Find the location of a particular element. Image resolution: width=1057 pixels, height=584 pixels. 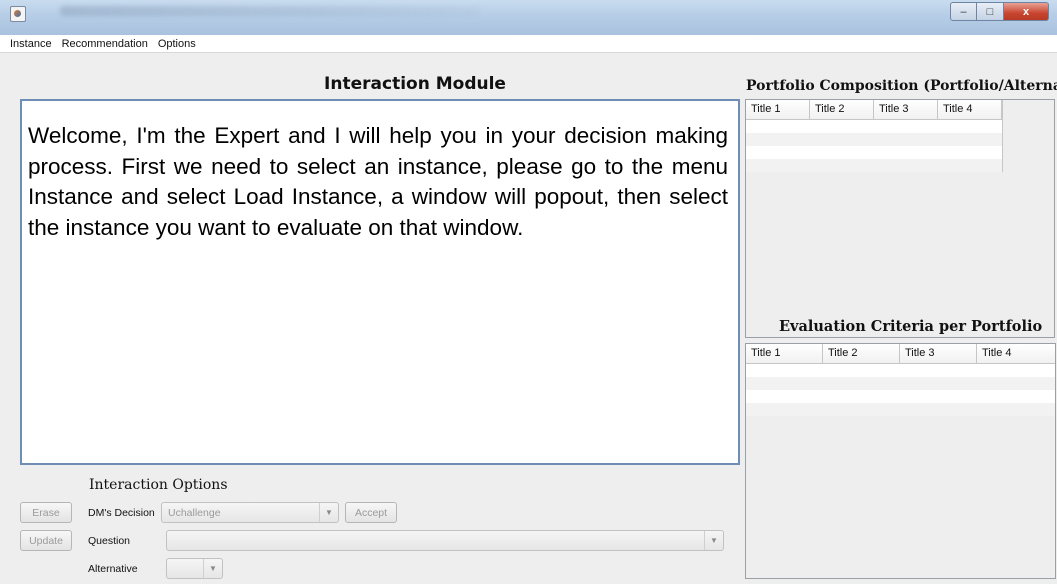

java-app-icon is located at coordinates (18, 14).